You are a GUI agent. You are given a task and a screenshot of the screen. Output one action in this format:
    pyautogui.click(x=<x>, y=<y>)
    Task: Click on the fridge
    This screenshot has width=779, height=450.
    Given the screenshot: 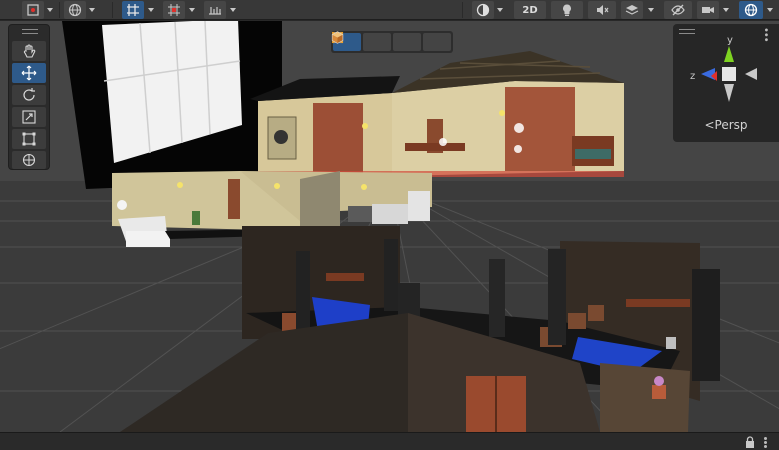 What is the action you would take?
    pyautogui.click(x=419, y=206)
    